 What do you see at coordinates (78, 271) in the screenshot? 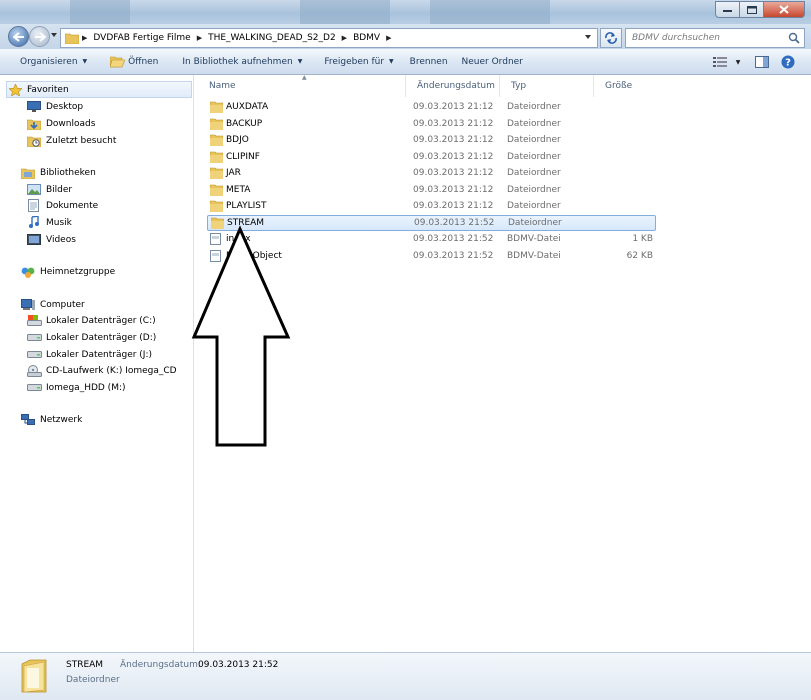
I see `sidebar-item-label: Heimnetzgruppe` at bounding box center [78, 271].